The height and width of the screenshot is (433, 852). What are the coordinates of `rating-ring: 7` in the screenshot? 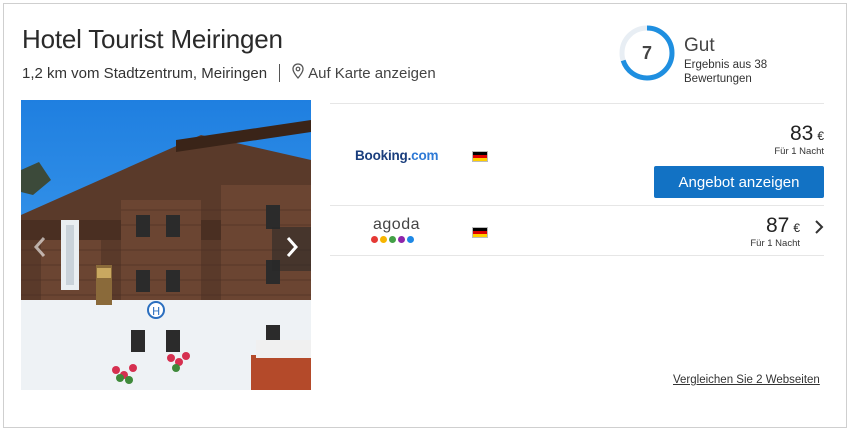 It's located at (647, 53).